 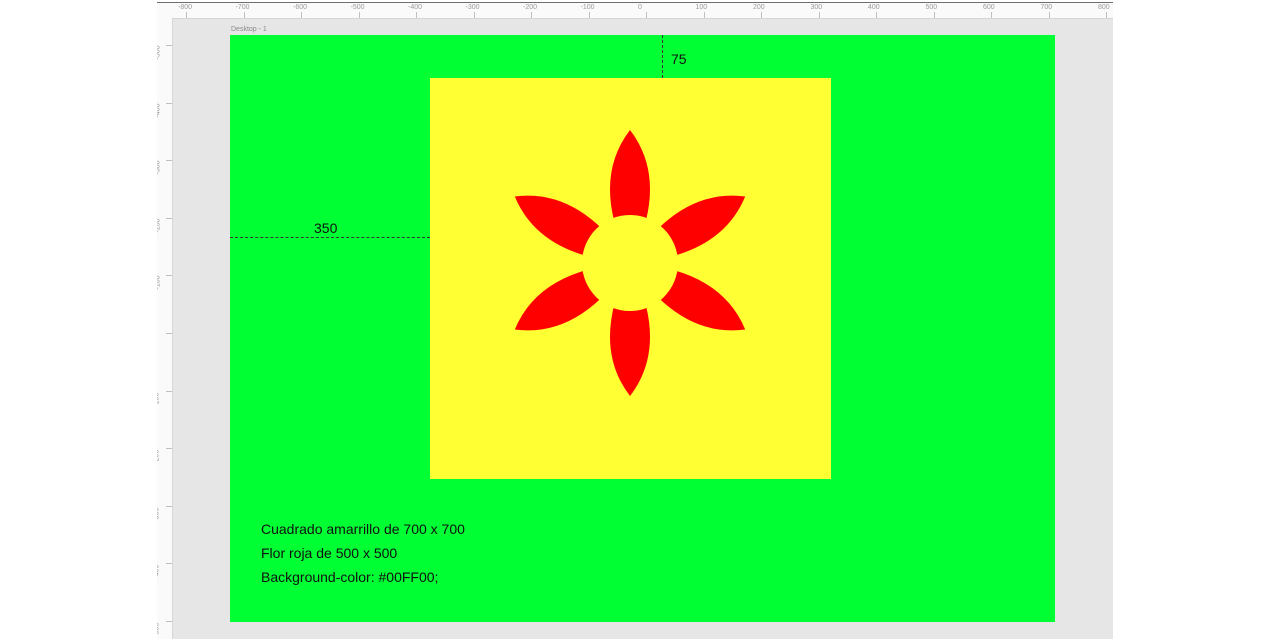 I want to click on red-flower-shape, so click(x=630, y=263).